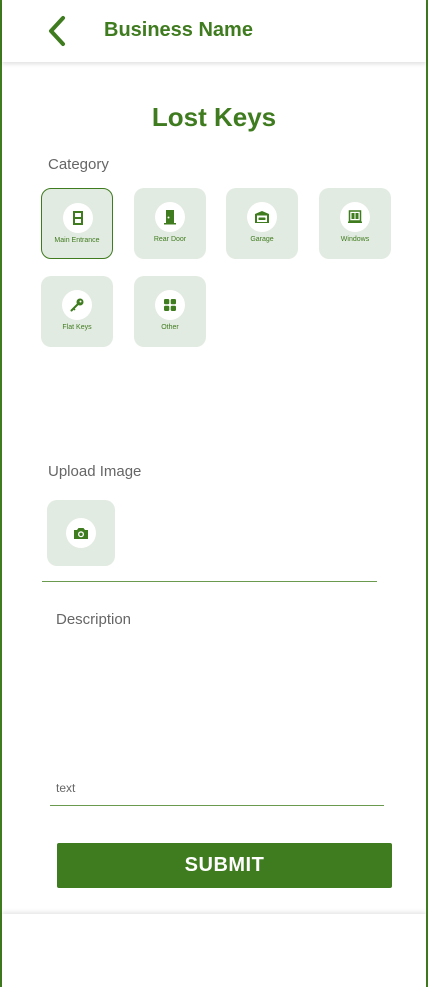 Image resolution: width=428 pixels, height=987 pixels. Describe the element at coordinates (355, 217) in the screenshot. I see `window-icon` at that location.